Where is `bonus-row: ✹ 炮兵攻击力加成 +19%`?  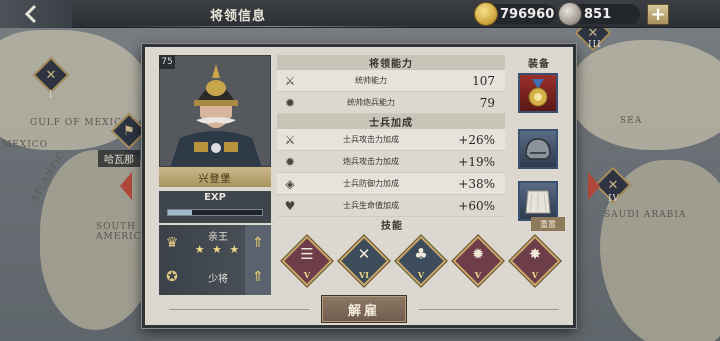
bonus-row: ✹ 炮兵攻击力加成 +19% is located at coordinates (391, 162).